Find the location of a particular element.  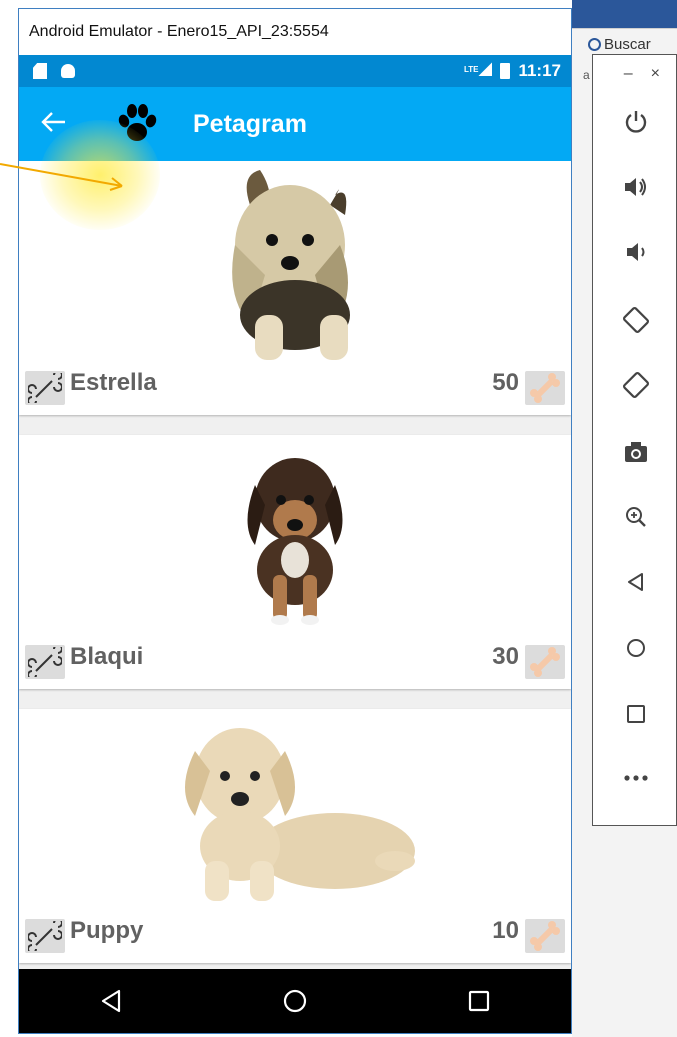

pet-likes: 10 is located at coordinates (505, 930).